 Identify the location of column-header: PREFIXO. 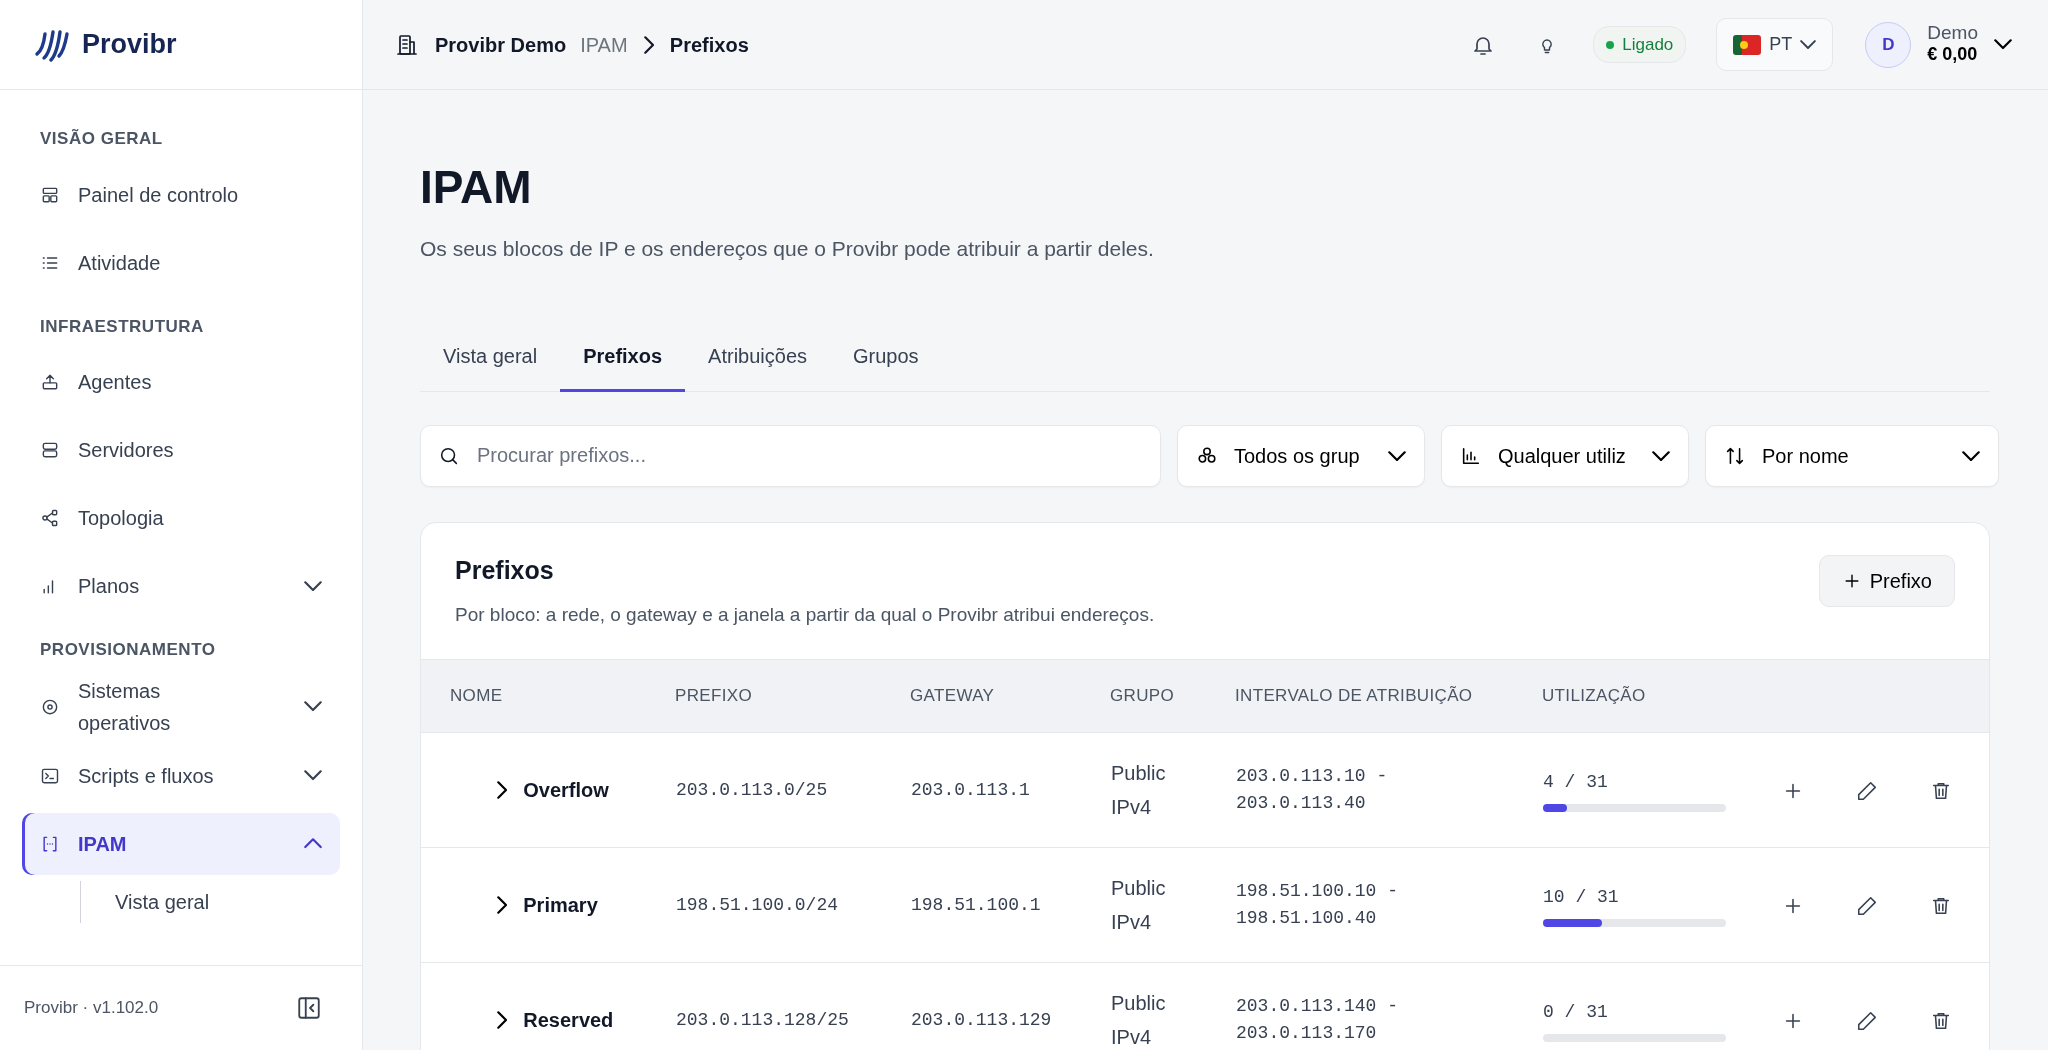
(713, 696).